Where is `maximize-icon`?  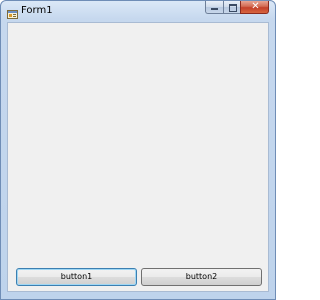
maximize-icon is located at coordinates (233, 8).